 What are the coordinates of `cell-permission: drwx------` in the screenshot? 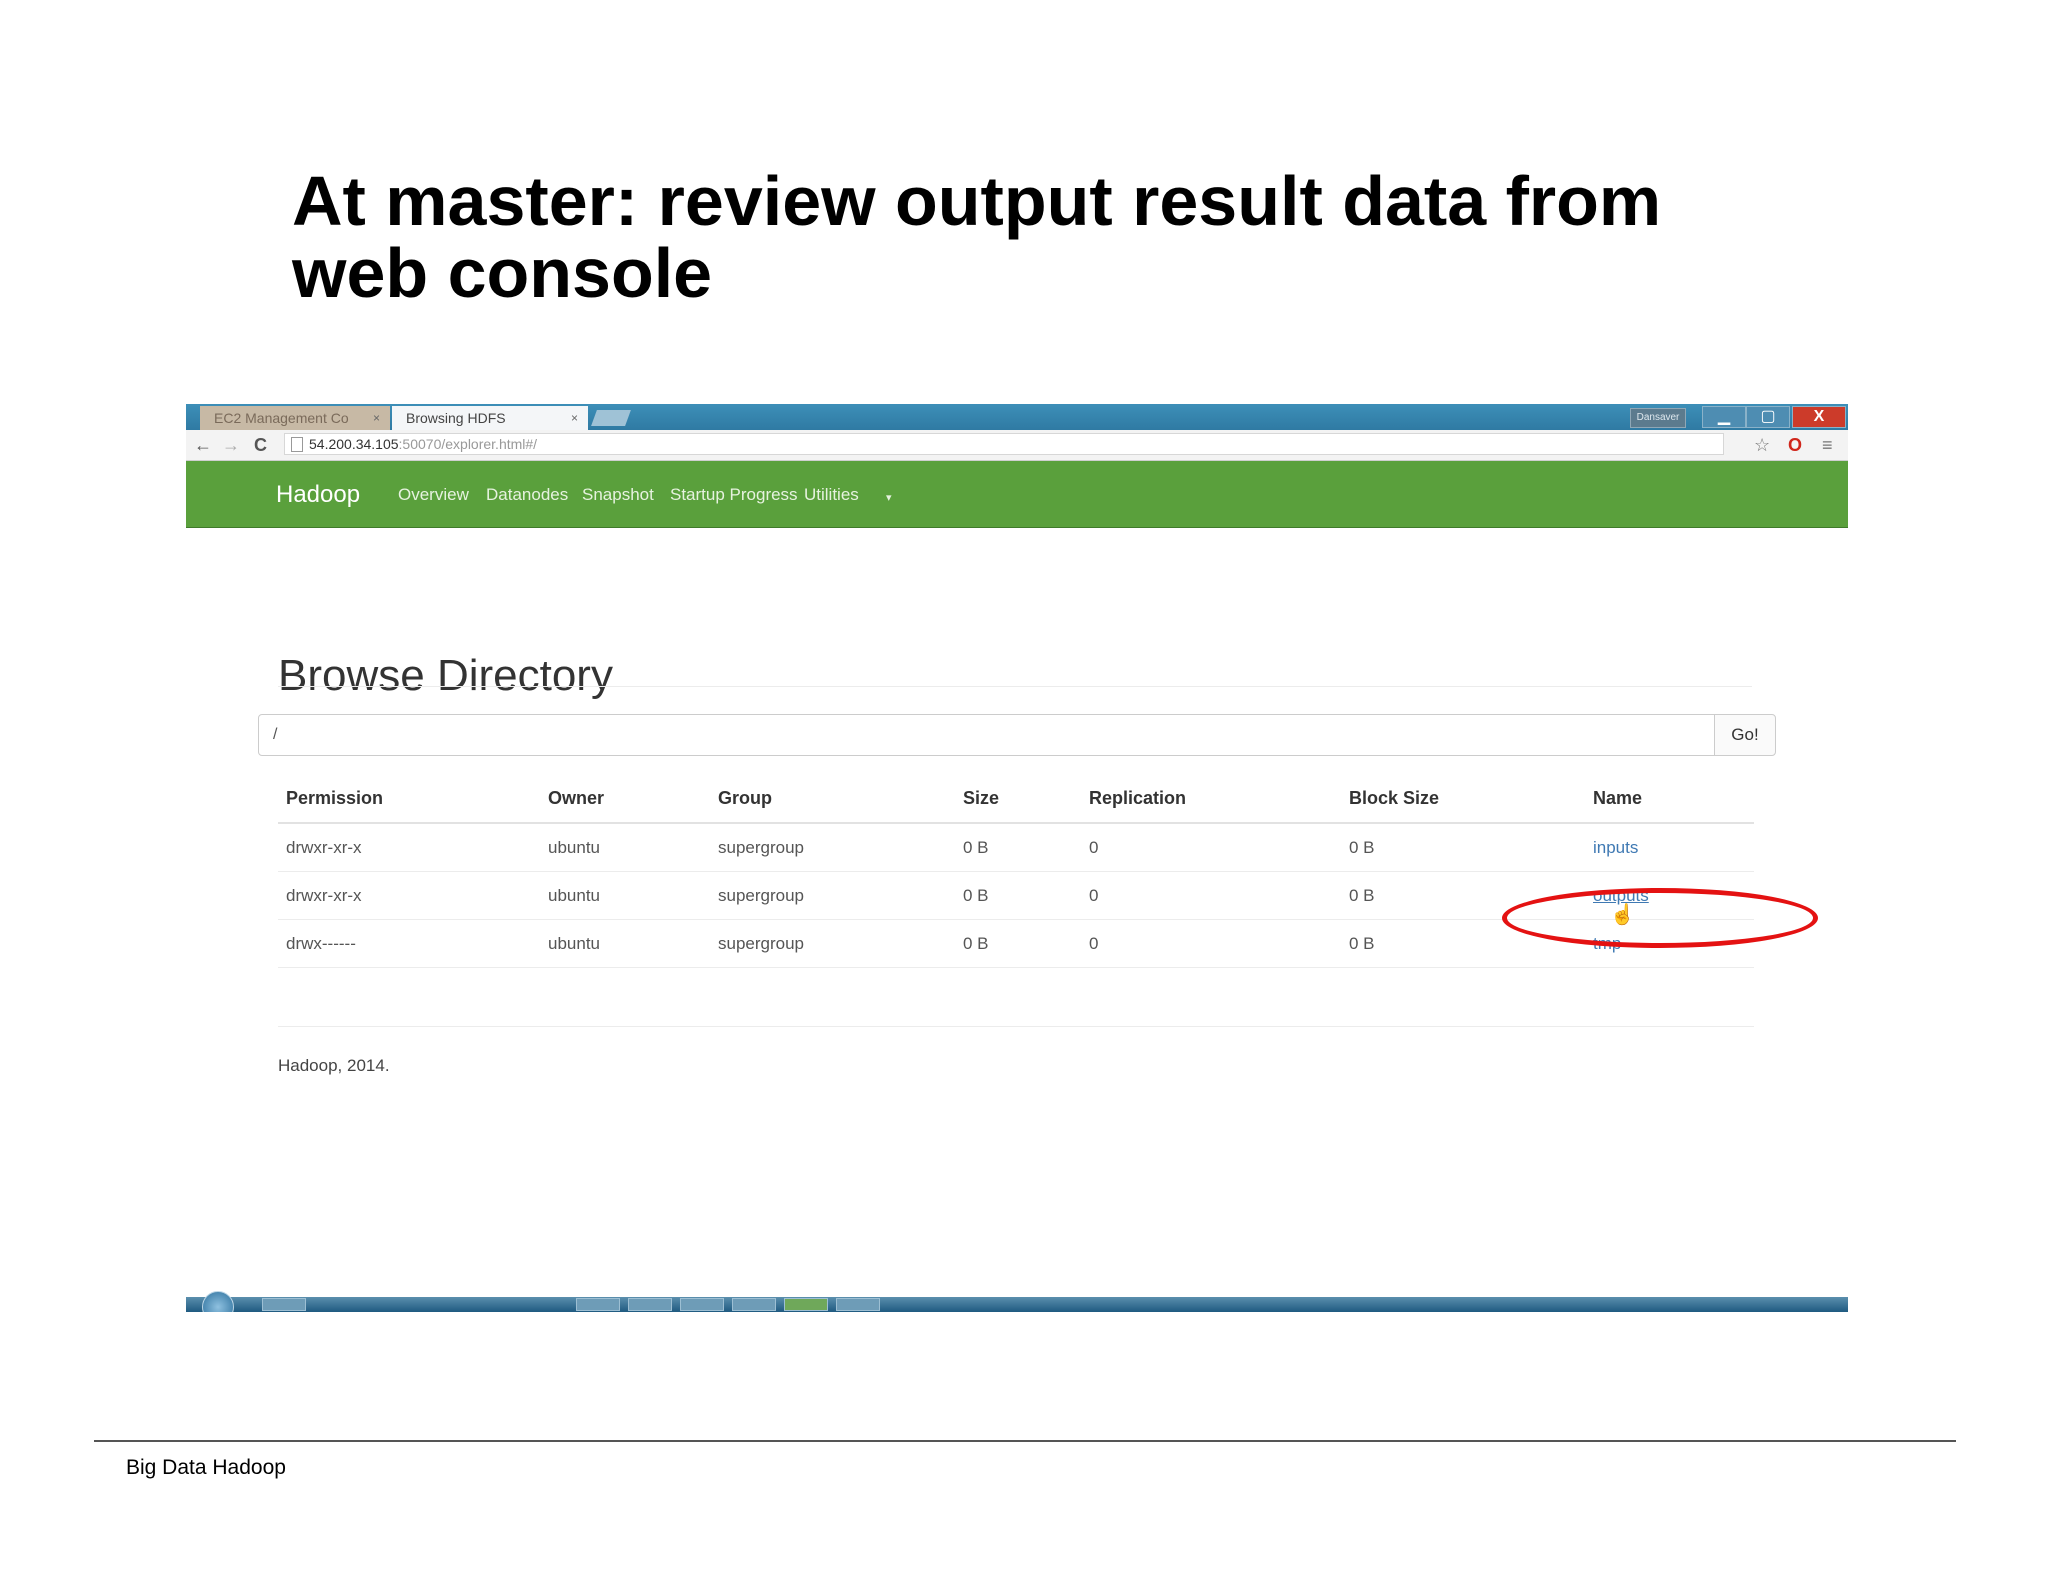 It's located at (413, 943).